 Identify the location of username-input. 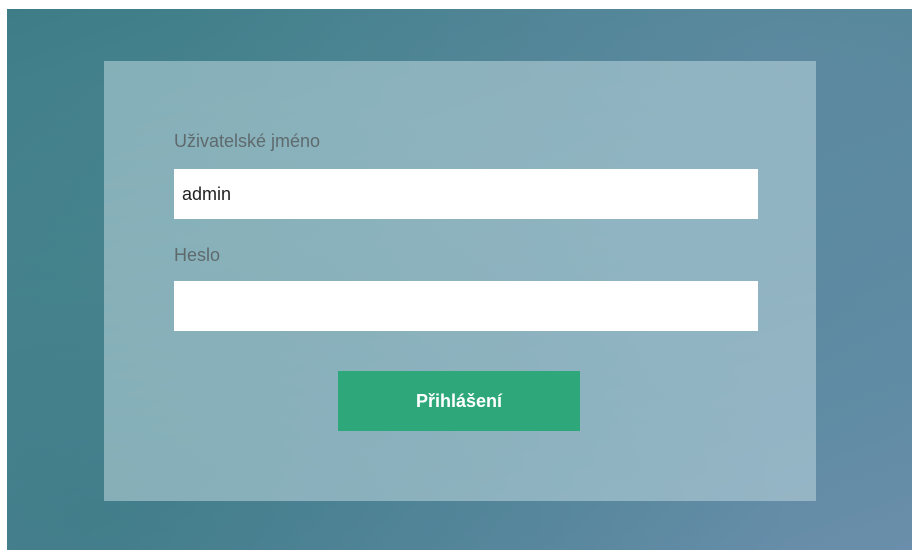
(466, 194).